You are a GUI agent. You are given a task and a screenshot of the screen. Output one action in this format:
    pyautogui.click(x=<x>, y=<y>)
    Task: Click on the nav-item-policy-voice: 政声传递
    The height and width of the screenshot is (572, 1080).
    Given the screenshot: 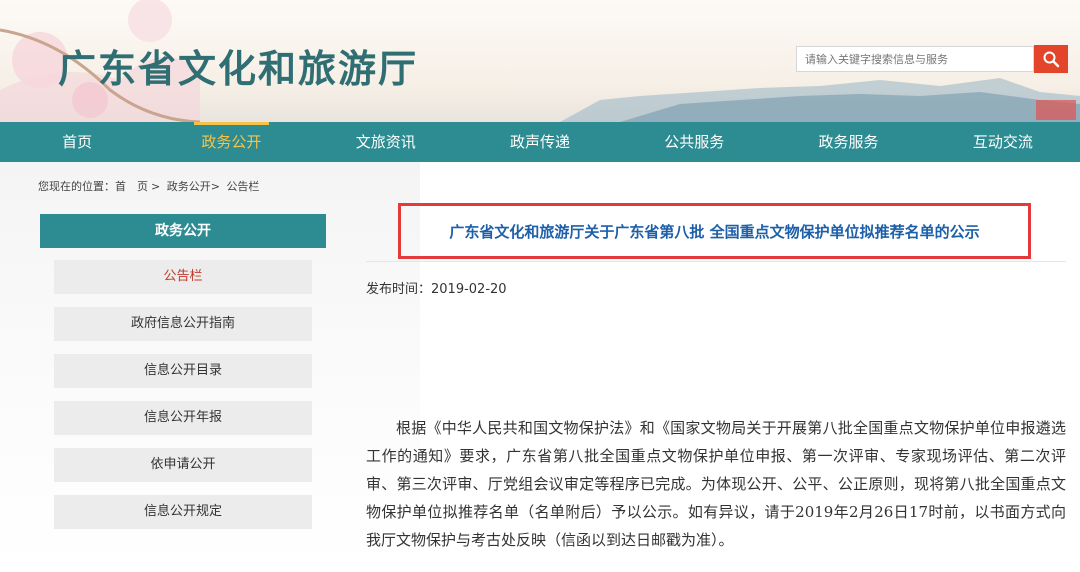 What is the action you would take?
    pyautogui.click(x=540, y=142)
    